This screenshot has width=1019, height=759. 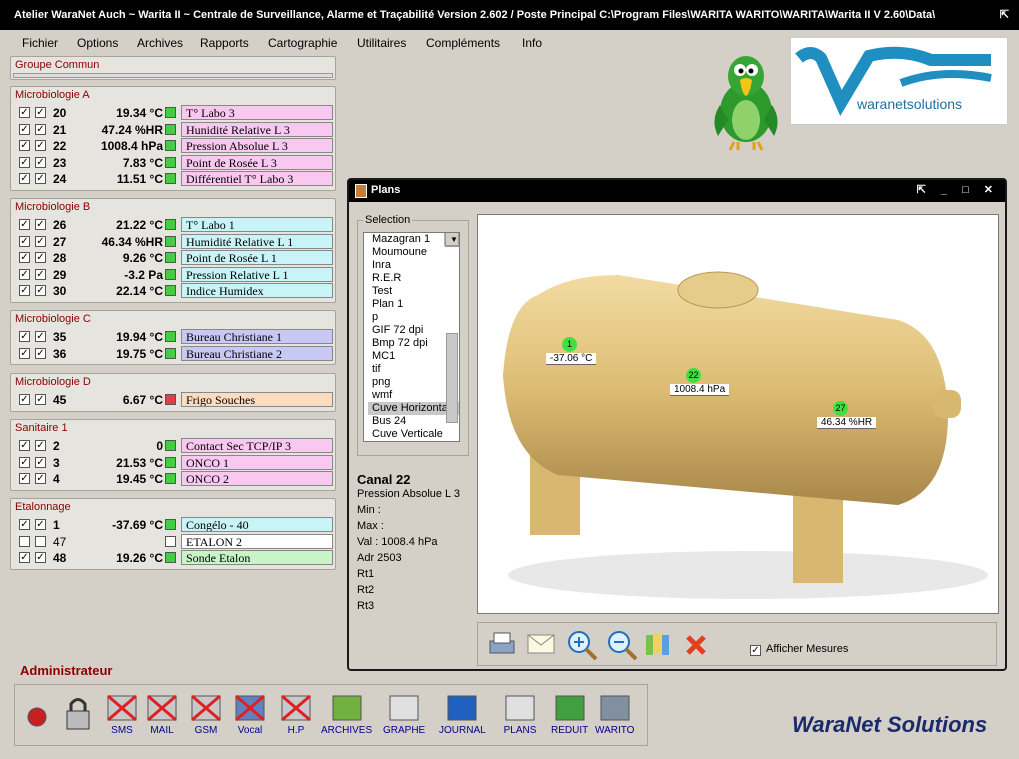 What do you see at coordinates (413, 291) in the screenshot?
I see `plan-list-item: Test` at bounding box center [413, 291].